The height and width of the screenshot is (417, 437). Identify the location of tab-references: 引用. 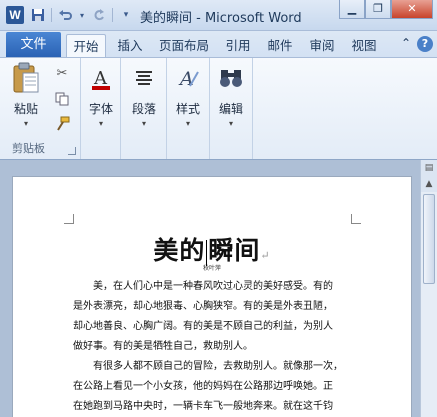
(238, 45).